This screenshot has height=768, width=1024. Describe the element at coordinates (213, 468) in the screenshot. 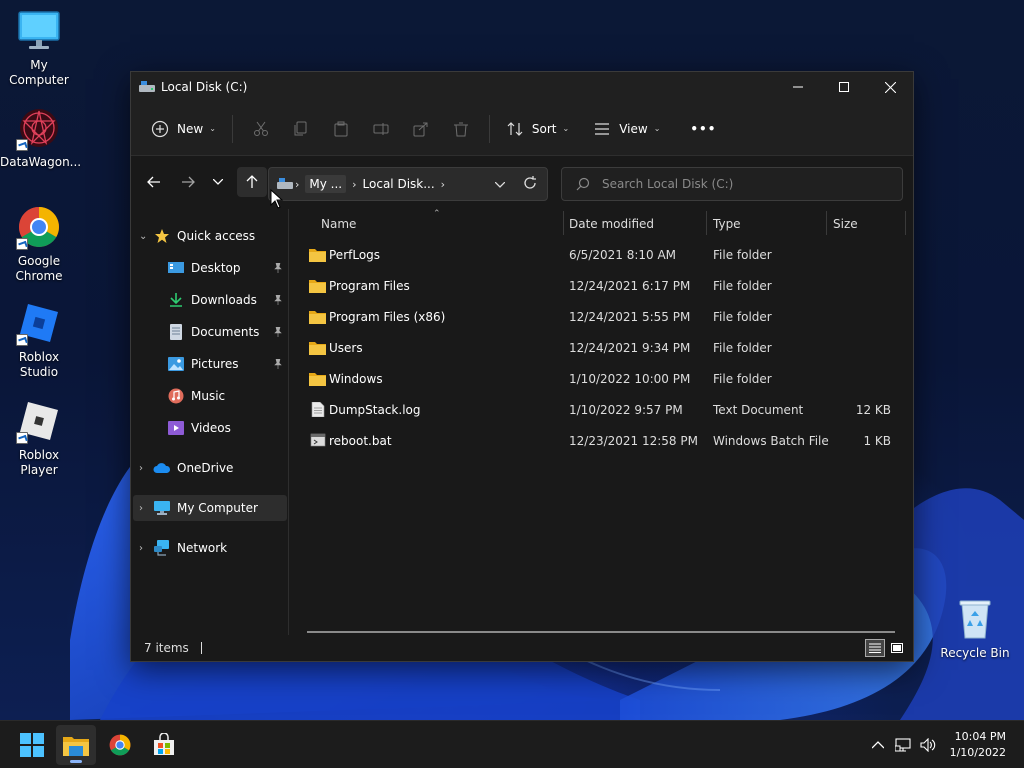

I see `sidebar-item-onedrive: › OneDrive` at that location.